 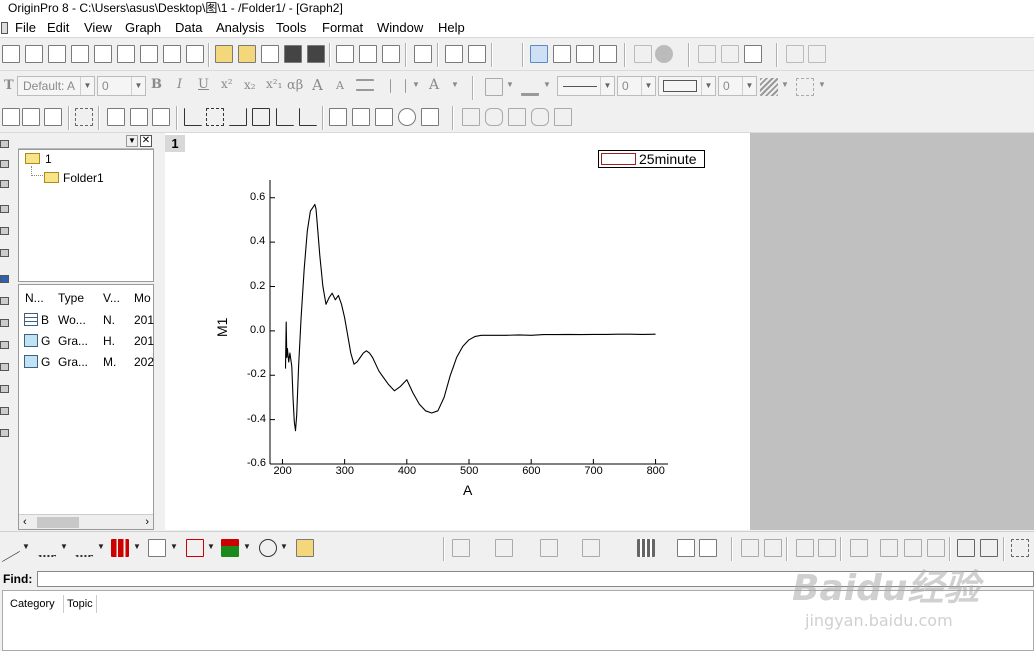 What do you see at coordinates (668, 159) in the screenshot?
I see `legend-label: 25minute` at bounding box center [668, 159].